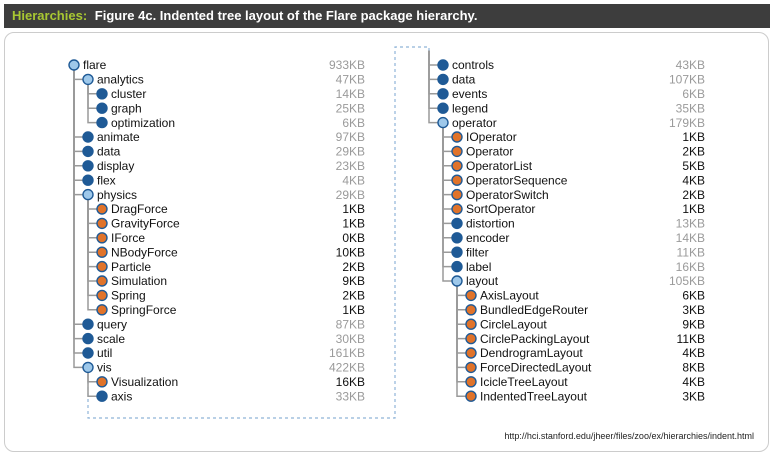  Describe the element at coordinates (693, 368) in the screenshot. I see `tree-node-size: 8KB` at that location.